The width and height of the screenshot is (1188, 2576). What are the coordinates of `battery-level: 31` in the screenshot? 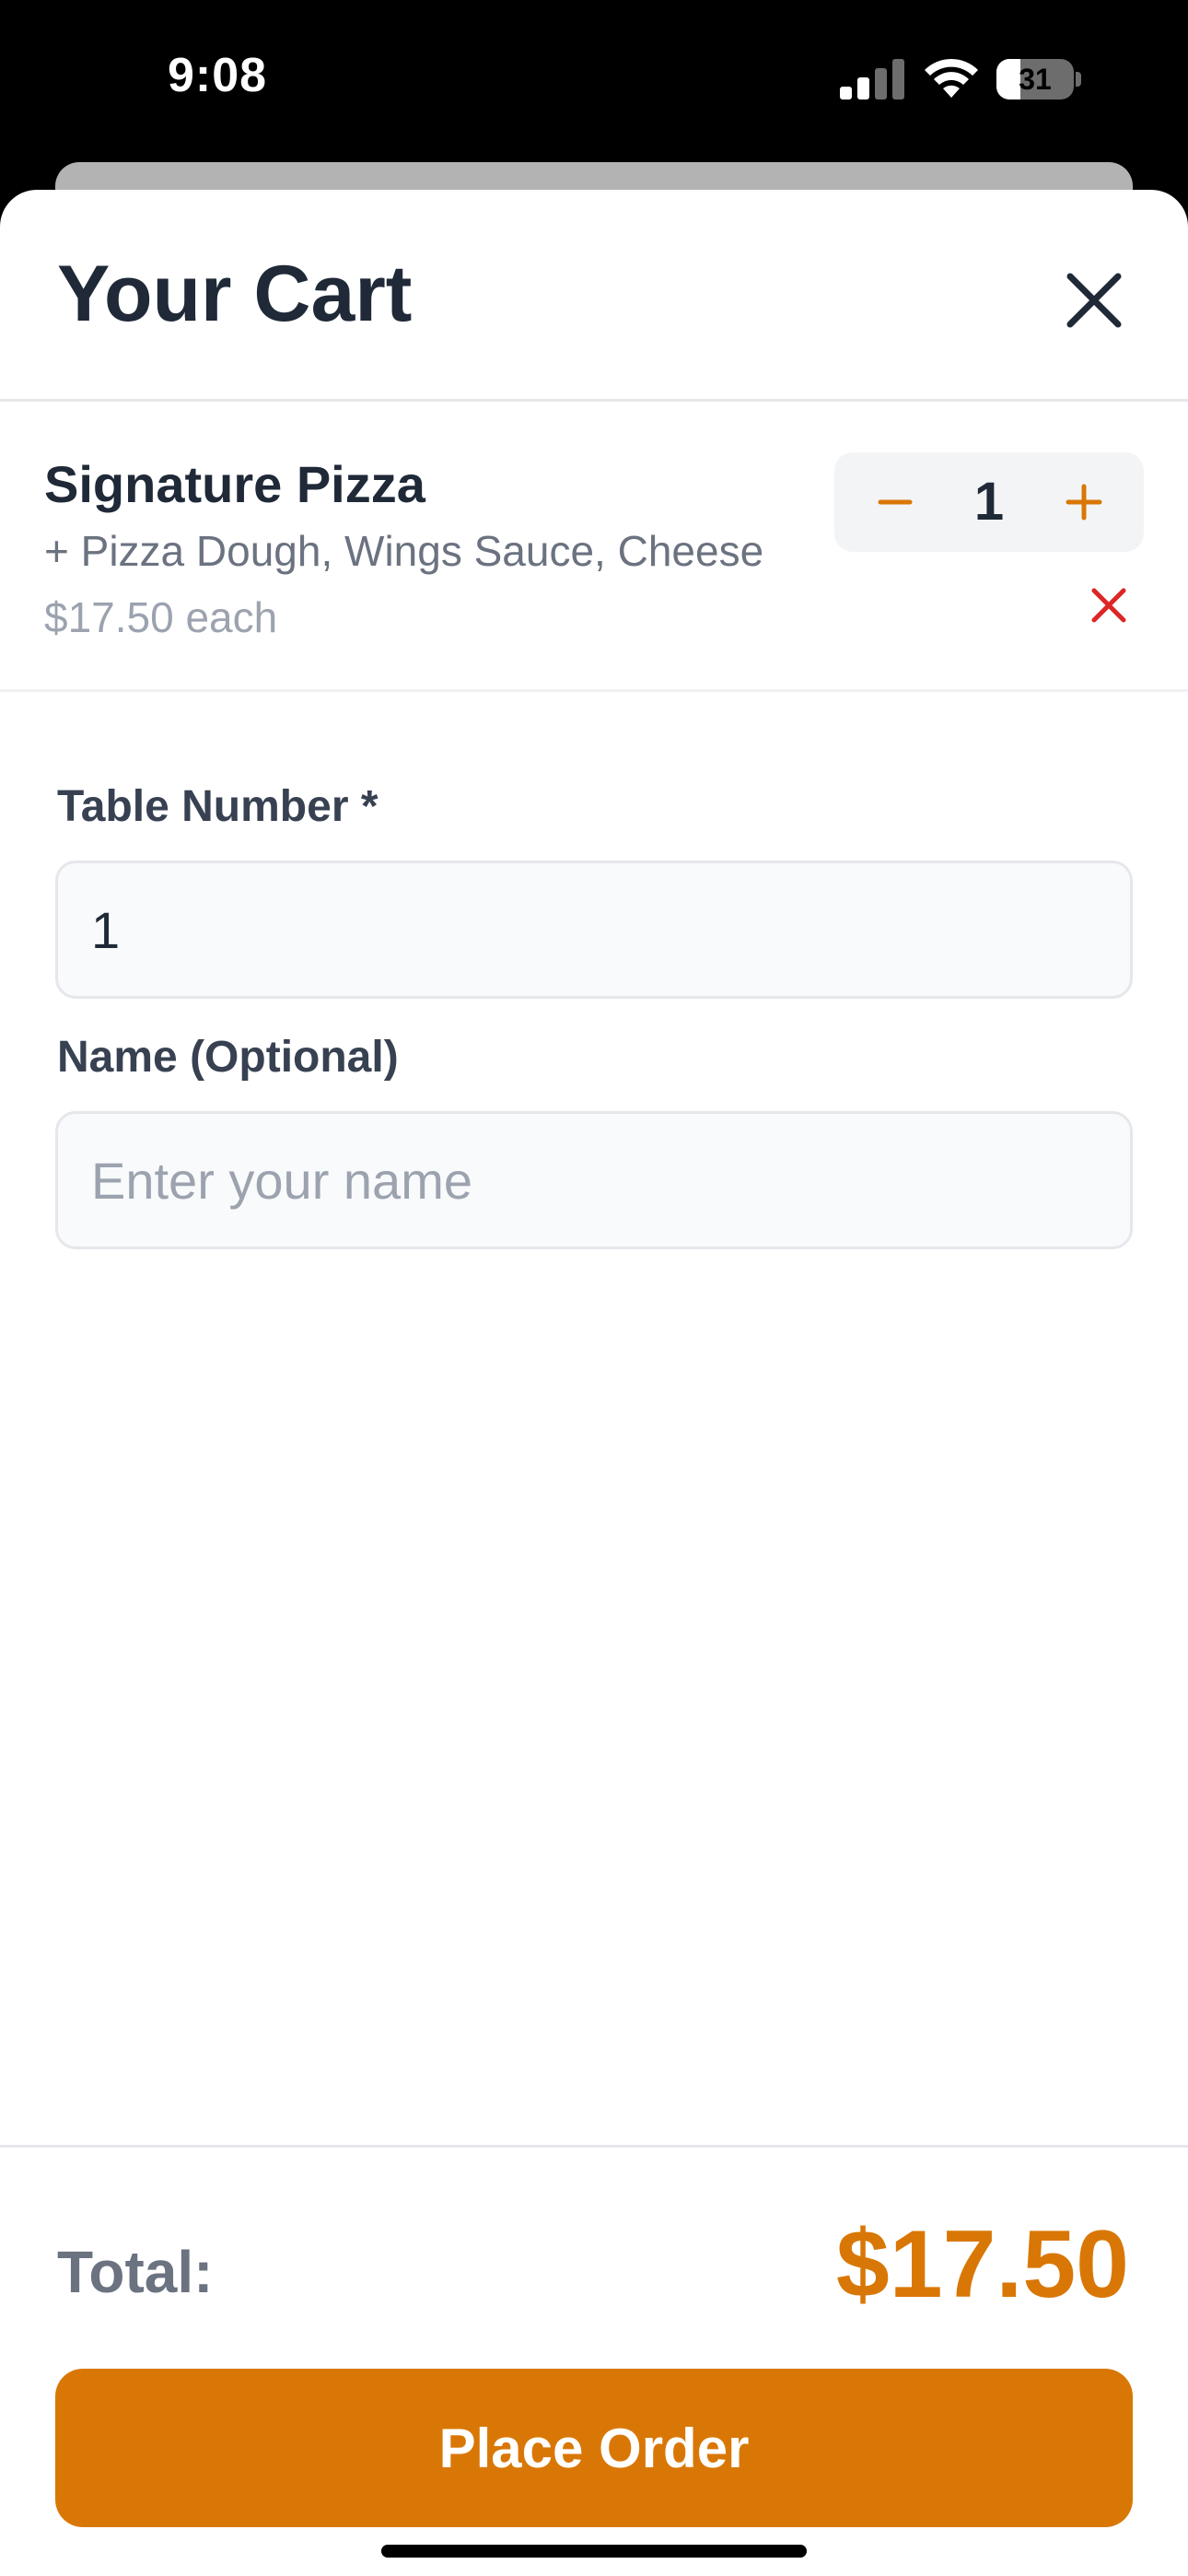 It's located at (1035, 79).